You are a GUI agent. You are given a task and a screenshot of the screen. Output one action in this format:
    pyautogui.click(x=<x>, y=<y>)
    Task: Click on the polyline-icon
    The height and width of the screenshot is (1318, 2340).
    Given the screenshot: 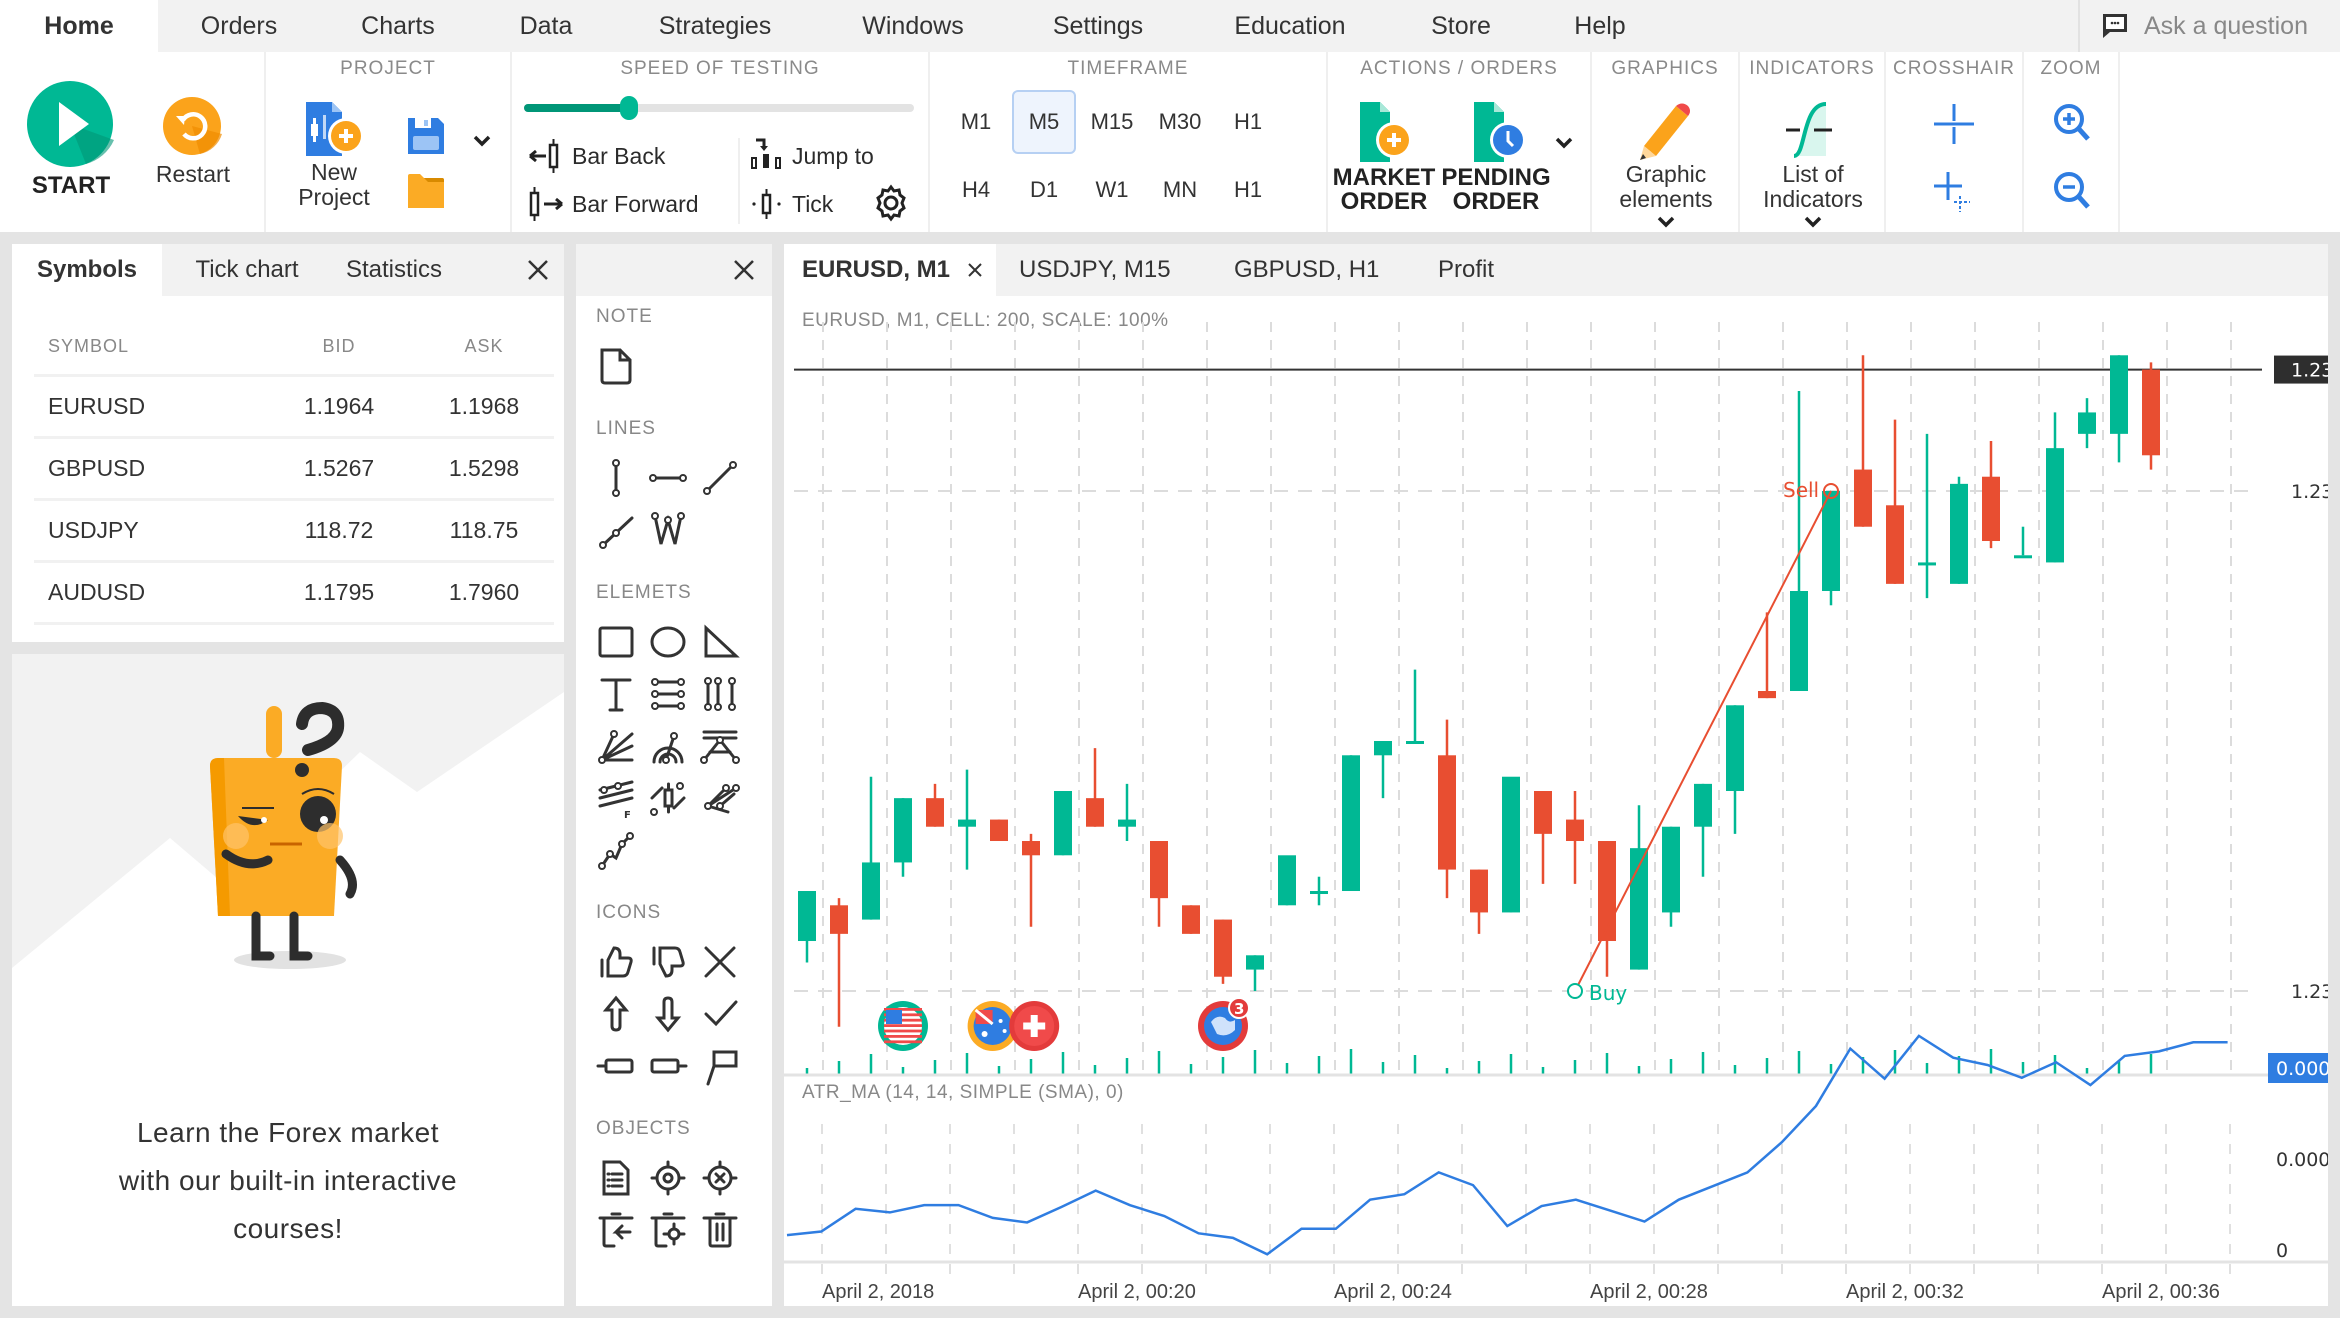 What is the action you would take?
    pyautogui.click(x=668, y=530)
    